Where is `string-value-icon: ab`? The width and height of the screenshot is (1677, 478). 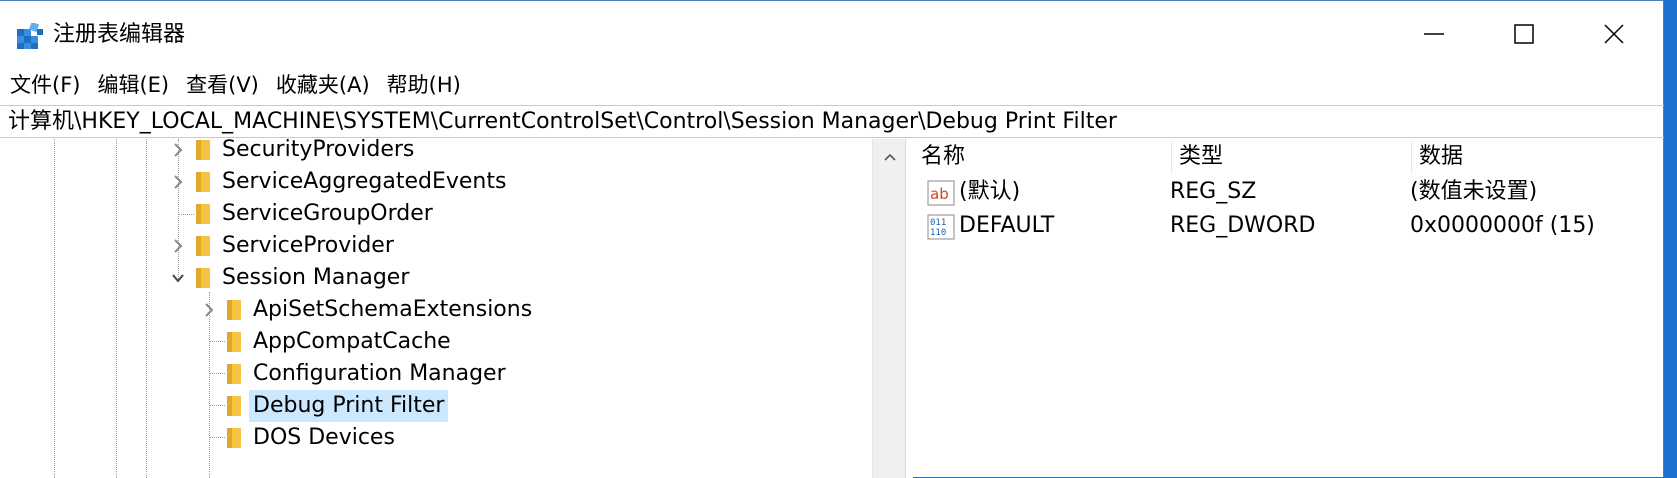 string-value-icon: ab is located at coordinates (941, 193).